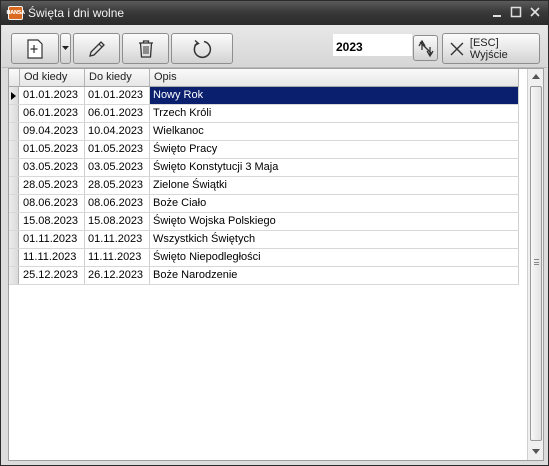  What do you see at coordinates (497, 12) in the screenshot?
I see `minimize-button` at bounding box center [497, 12].